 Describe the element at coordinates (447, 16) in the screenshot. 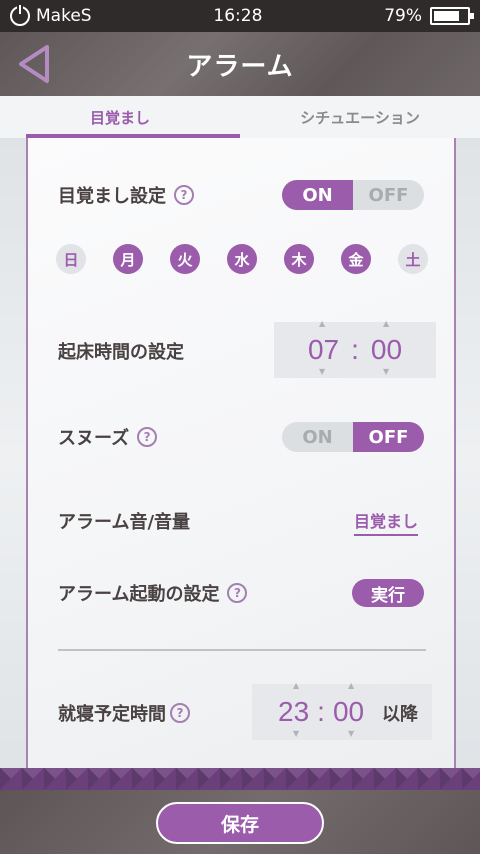

I see `battery-fill` at that location.